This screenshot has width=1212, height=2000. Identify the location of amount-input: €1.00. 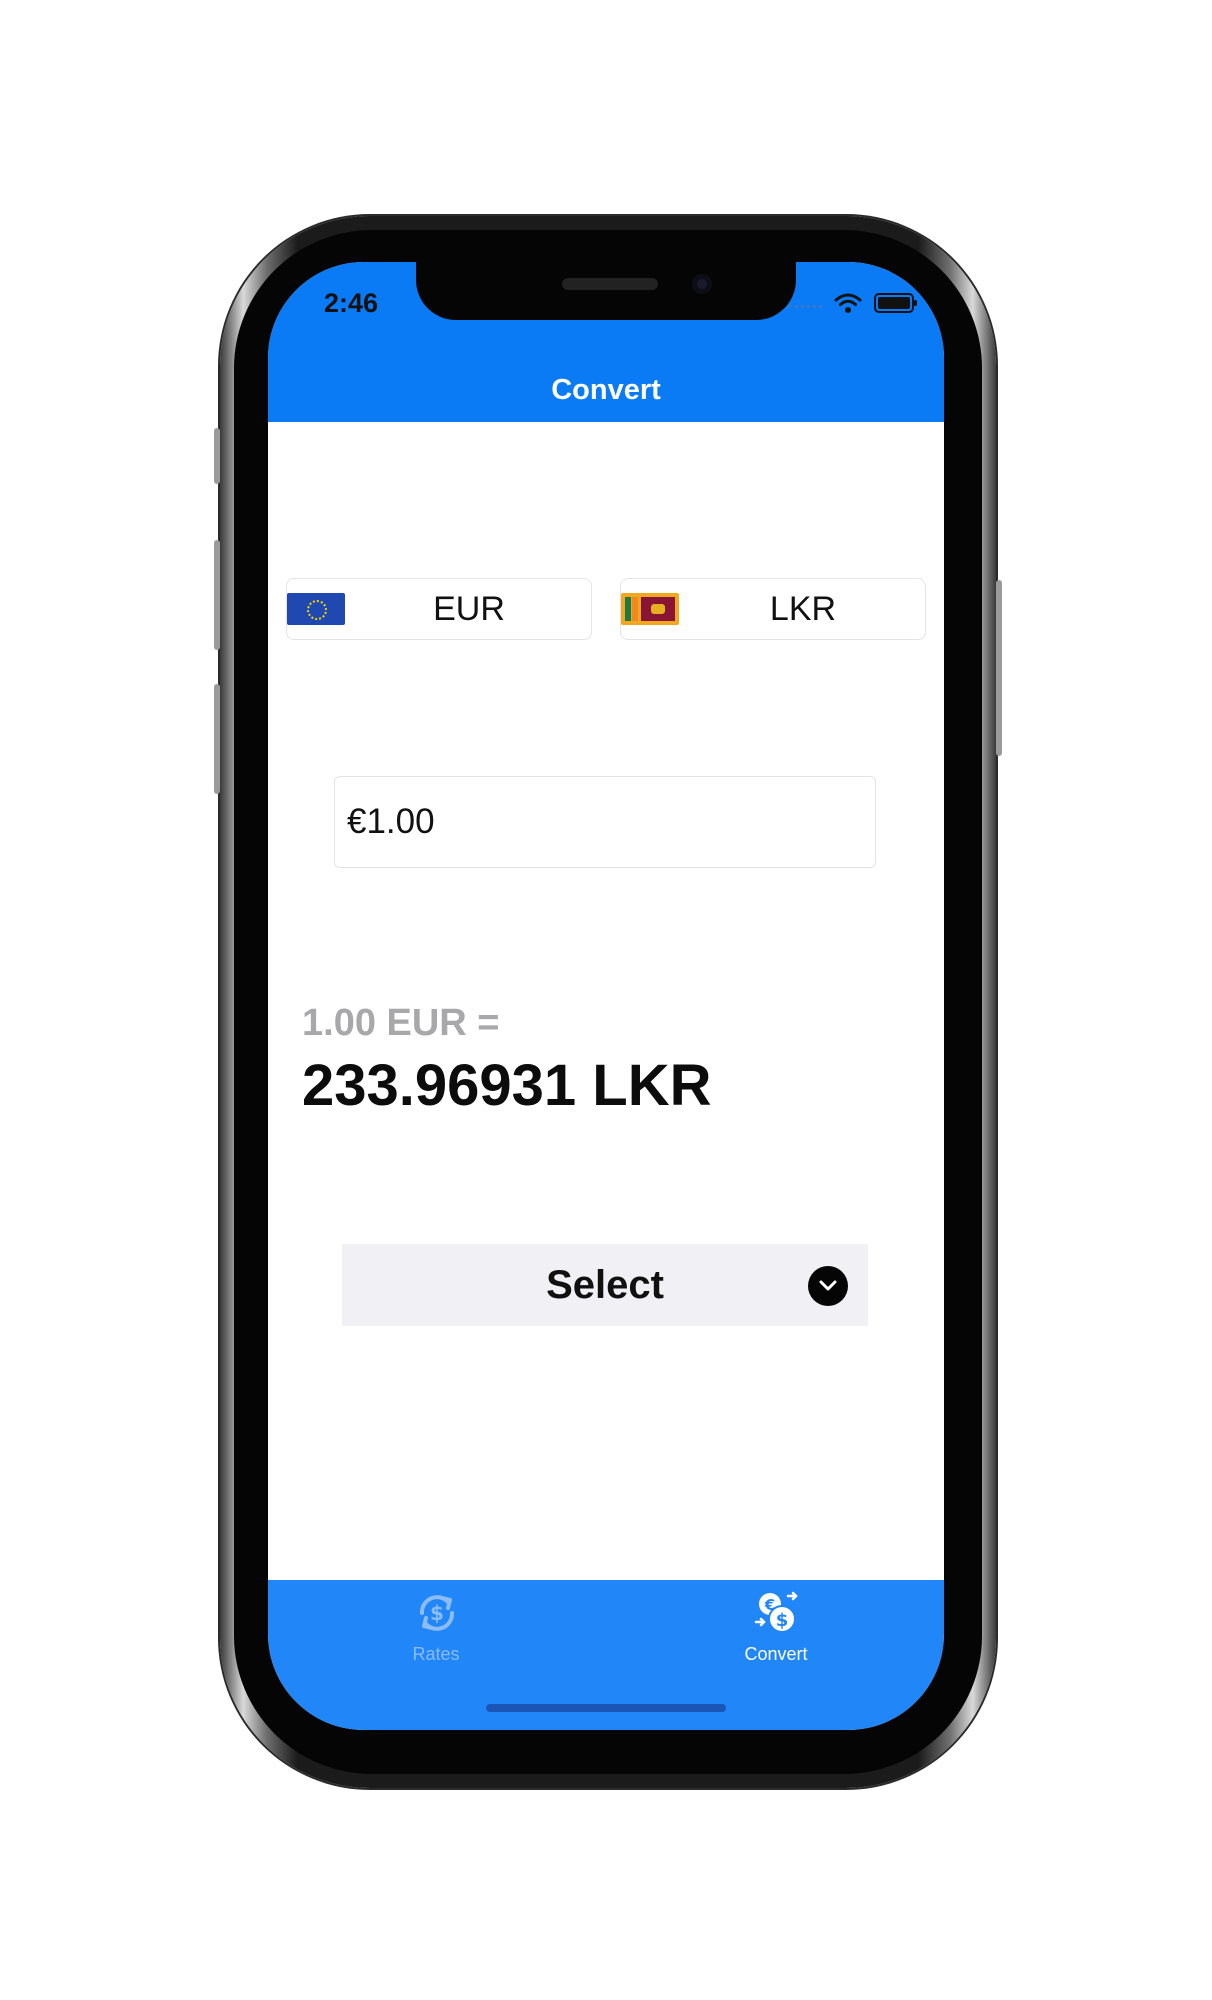
(605, 822).